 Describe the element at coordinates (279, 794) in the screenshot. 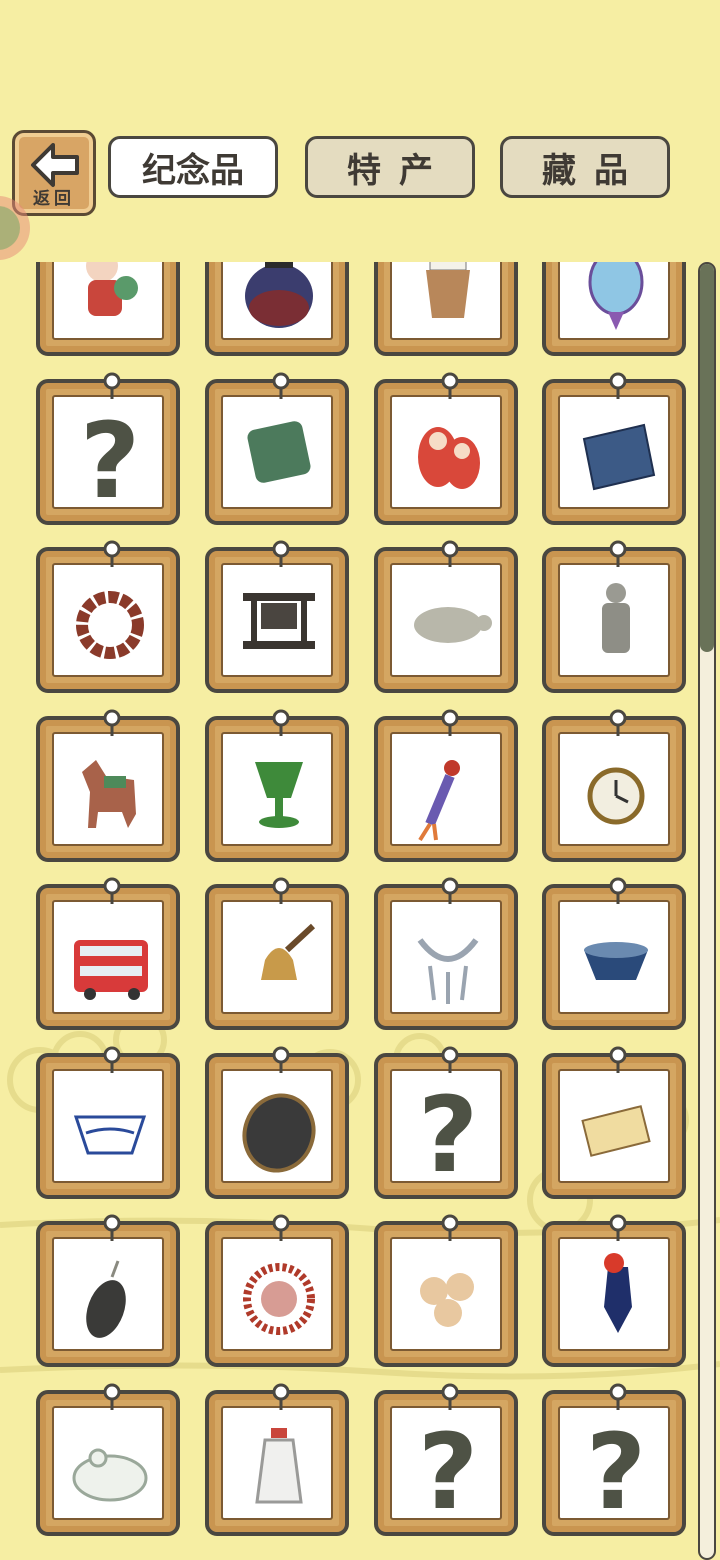

I see `jade-goblet-icon` at that location.